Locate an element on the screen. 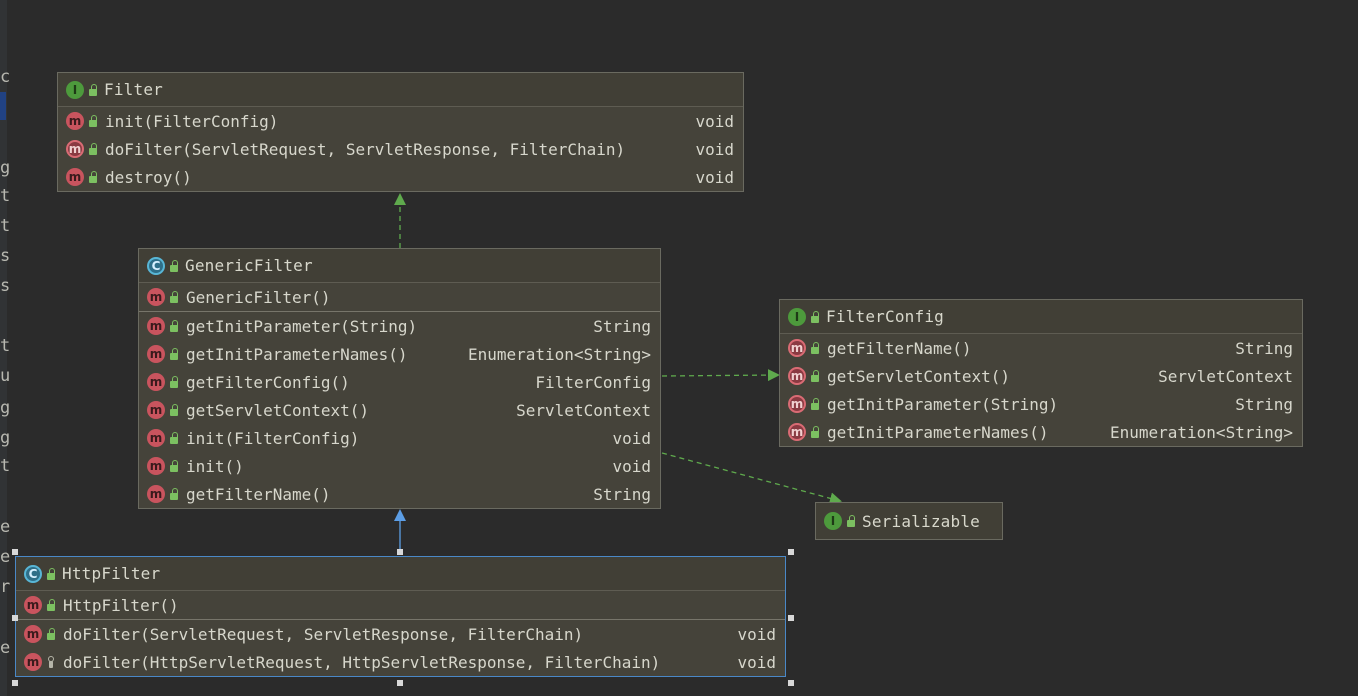 Image resolution: width=1358 pixels, height=696 pixels. node-header: C HttpFilter is located at coordinates (400, 574).